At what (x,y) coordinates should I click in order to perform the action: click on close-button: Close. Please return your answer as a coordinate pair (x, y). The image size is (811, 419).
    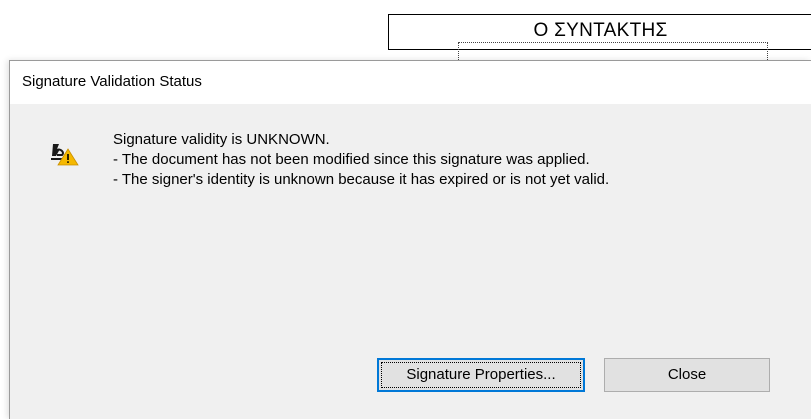
    Looking at the image, I should click on (687, 375).